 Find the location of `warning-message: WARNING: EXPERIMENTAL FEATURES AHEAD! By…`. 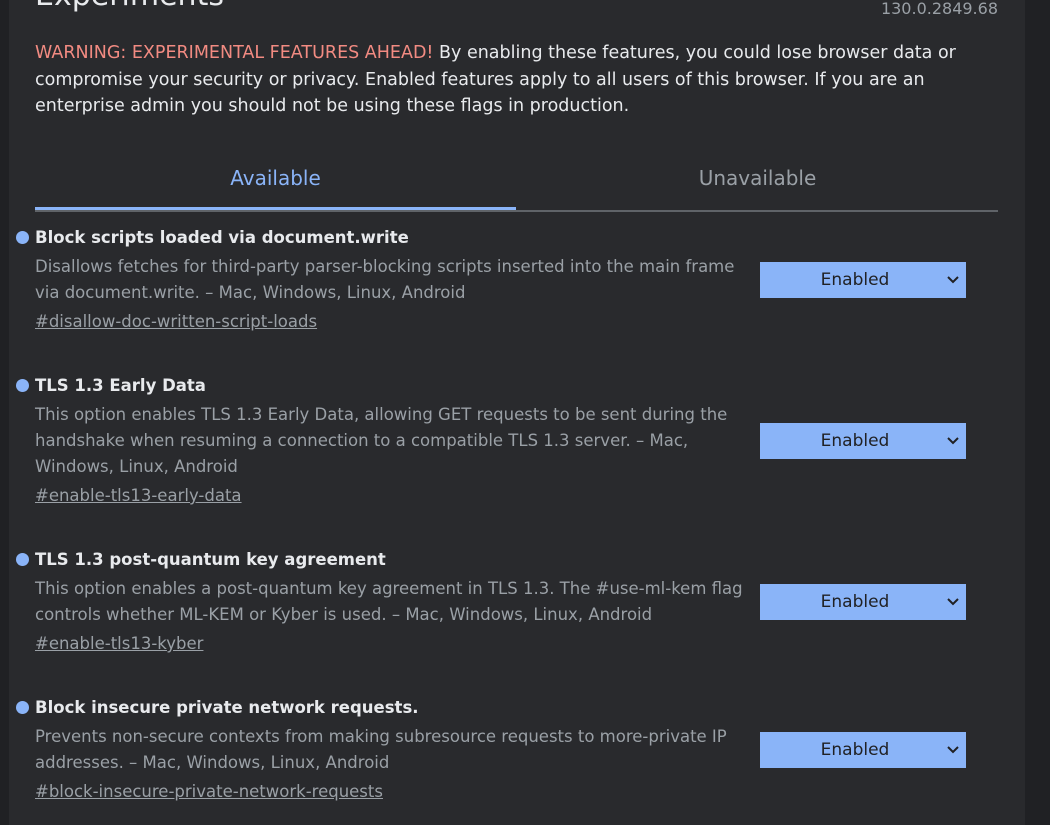

warning-message: WARNING: EXPERIMENTAL FEATURES AHEAD! By… is located at coordinates (515, 80).